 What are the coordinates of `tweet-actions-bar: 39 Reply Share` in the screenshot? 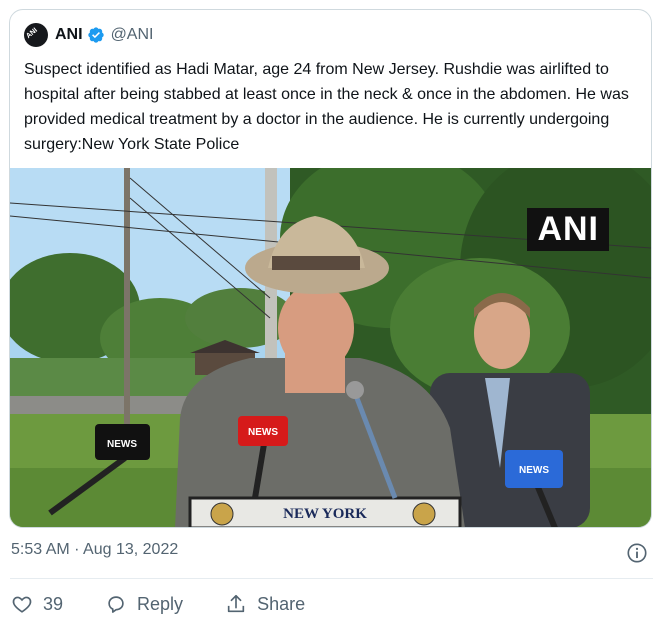 It's located at (179, 604).